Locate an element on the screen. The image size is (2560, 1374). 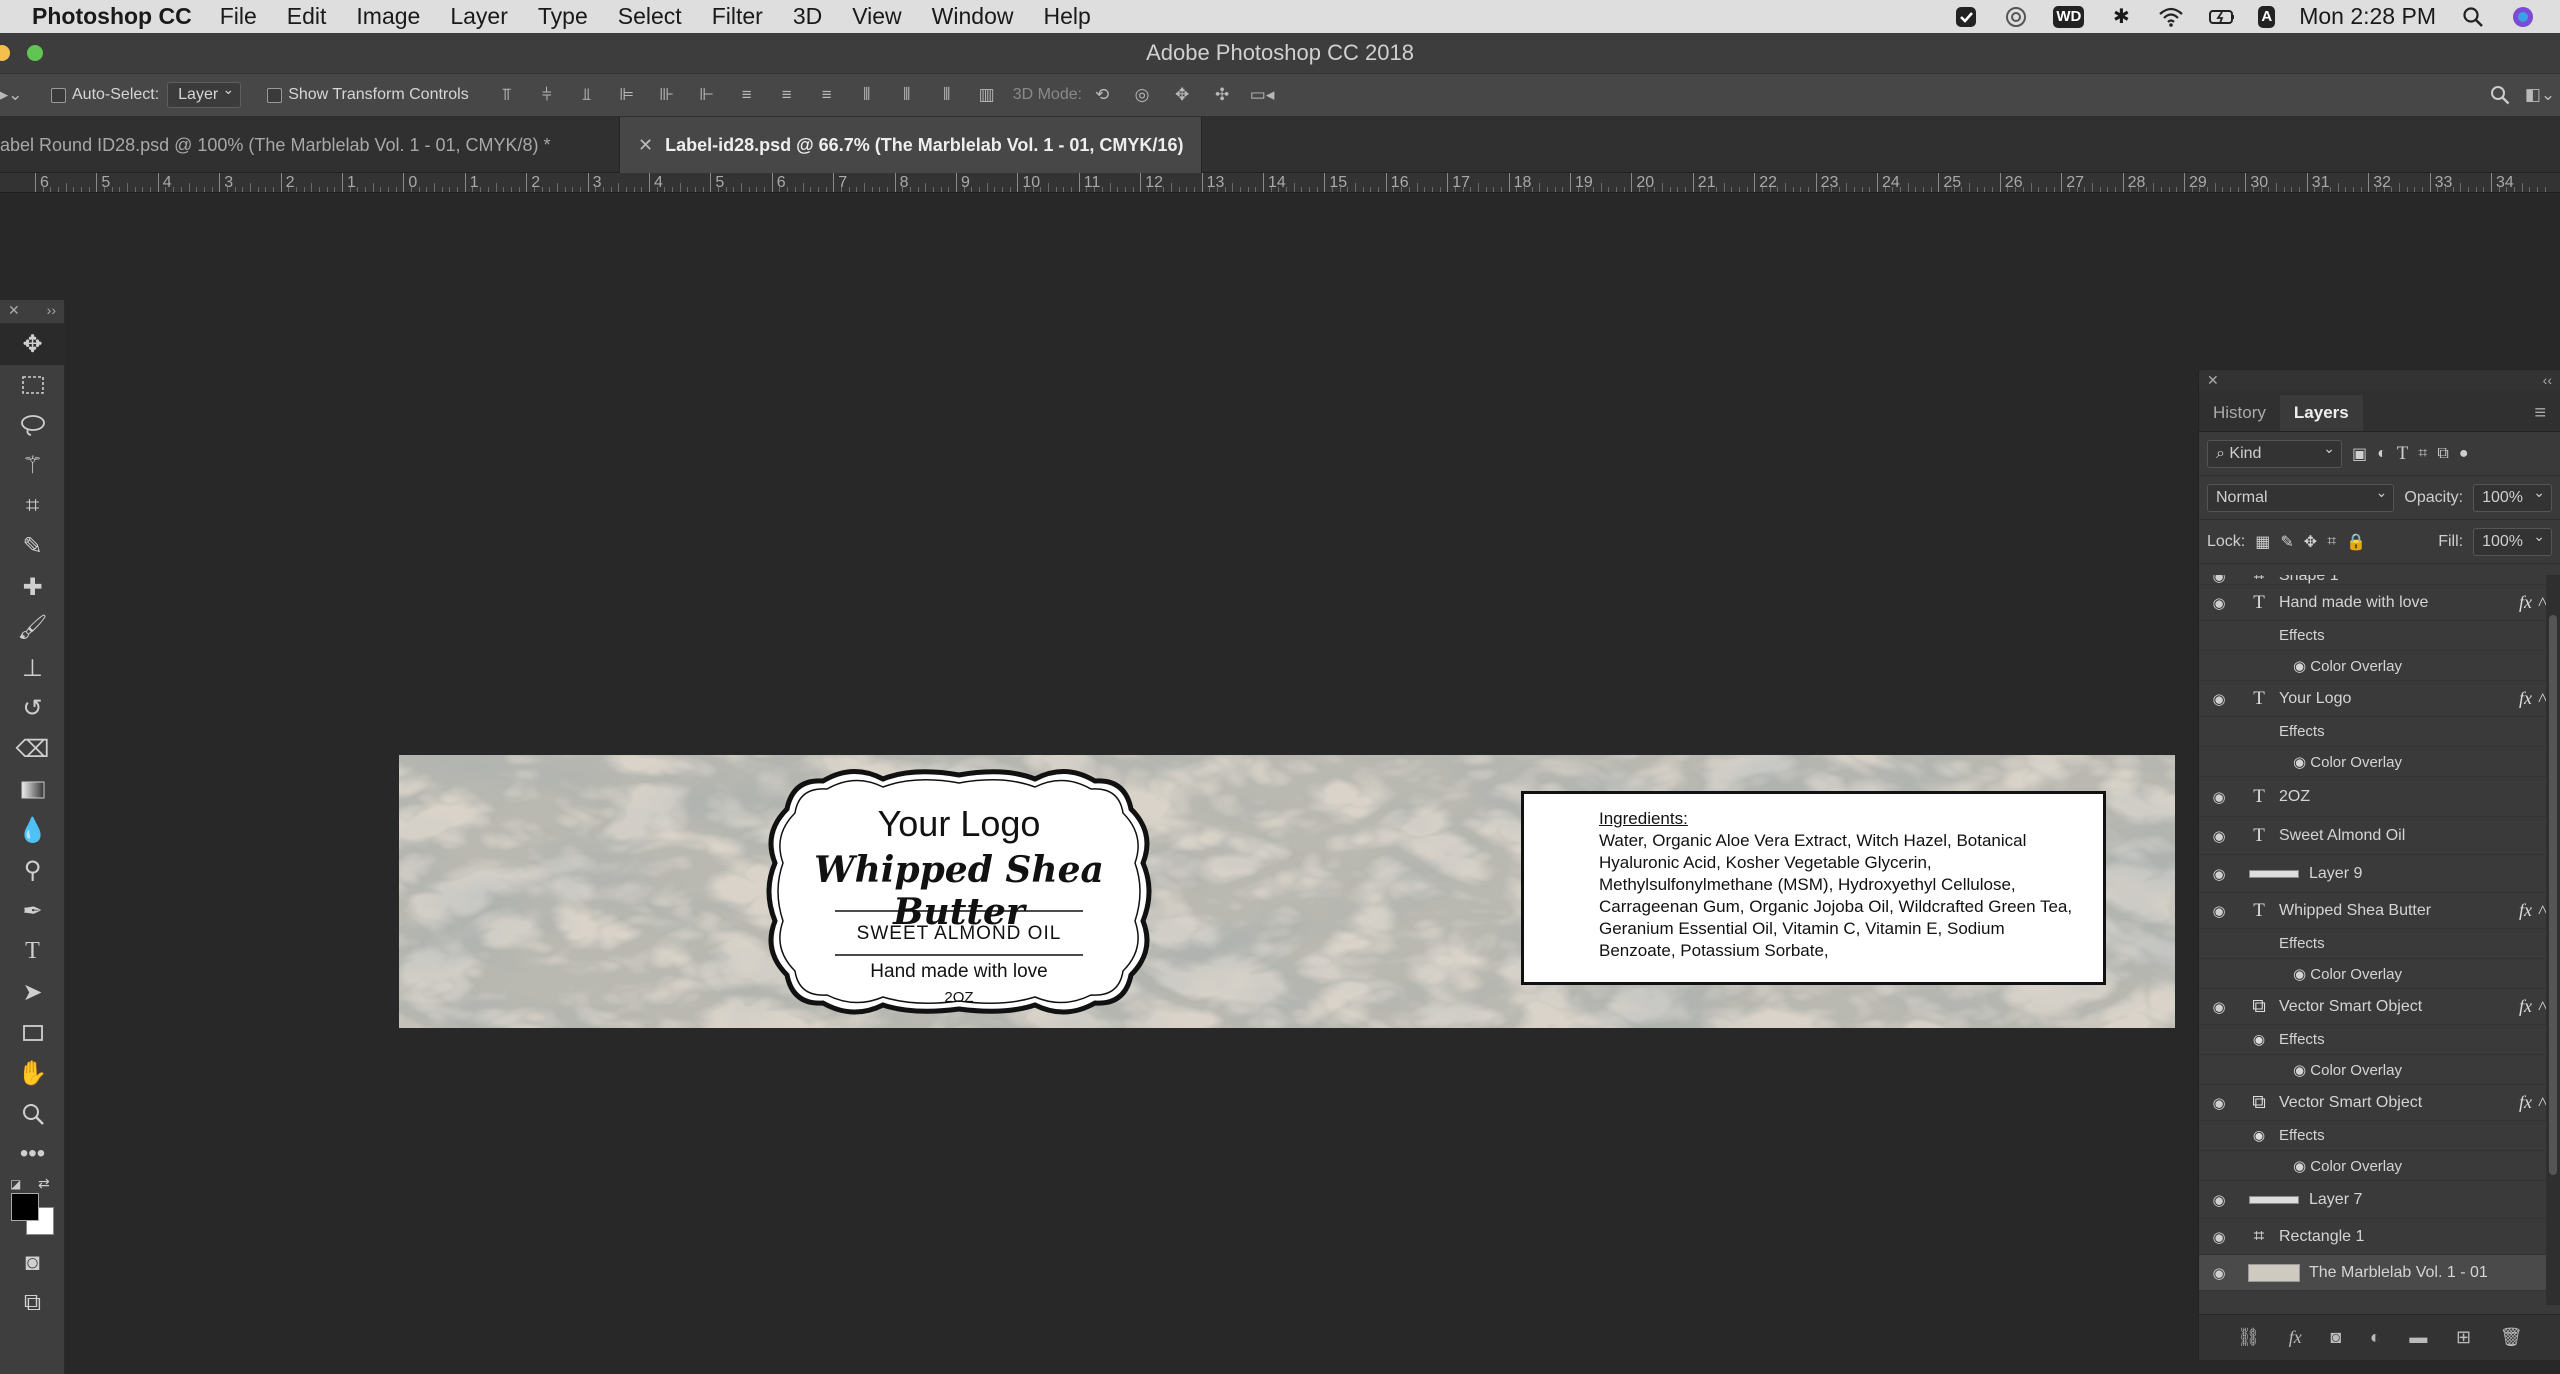
filter-kind-dropdown: ⌕ Kind is located at coordinates (2274, 453).